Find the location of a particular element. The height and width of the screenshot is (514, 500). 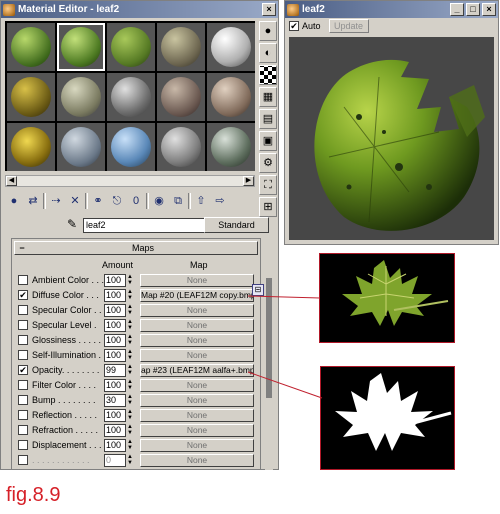

map-amount-spinner: 30 is located at coordinates (115, 400).